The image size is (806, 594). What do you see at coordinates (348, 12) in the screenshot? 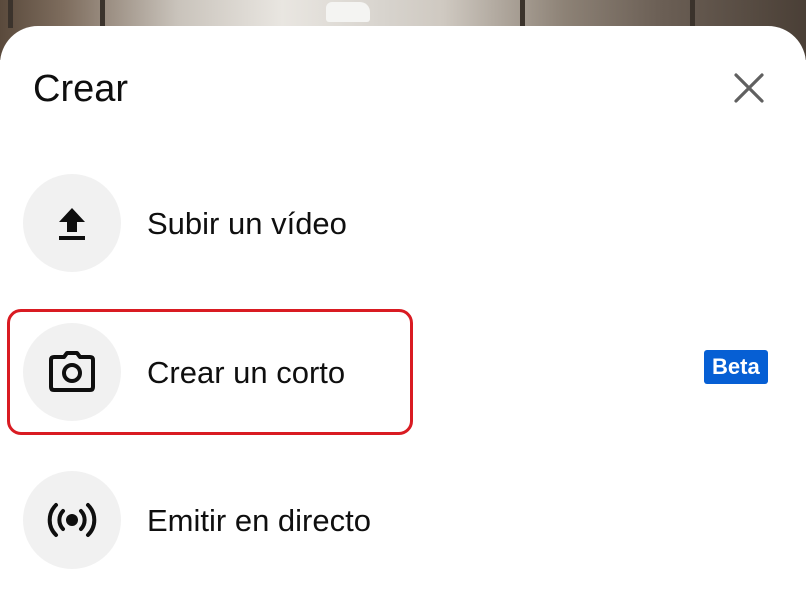
I see `background-car` at bounding box center [348, 12].